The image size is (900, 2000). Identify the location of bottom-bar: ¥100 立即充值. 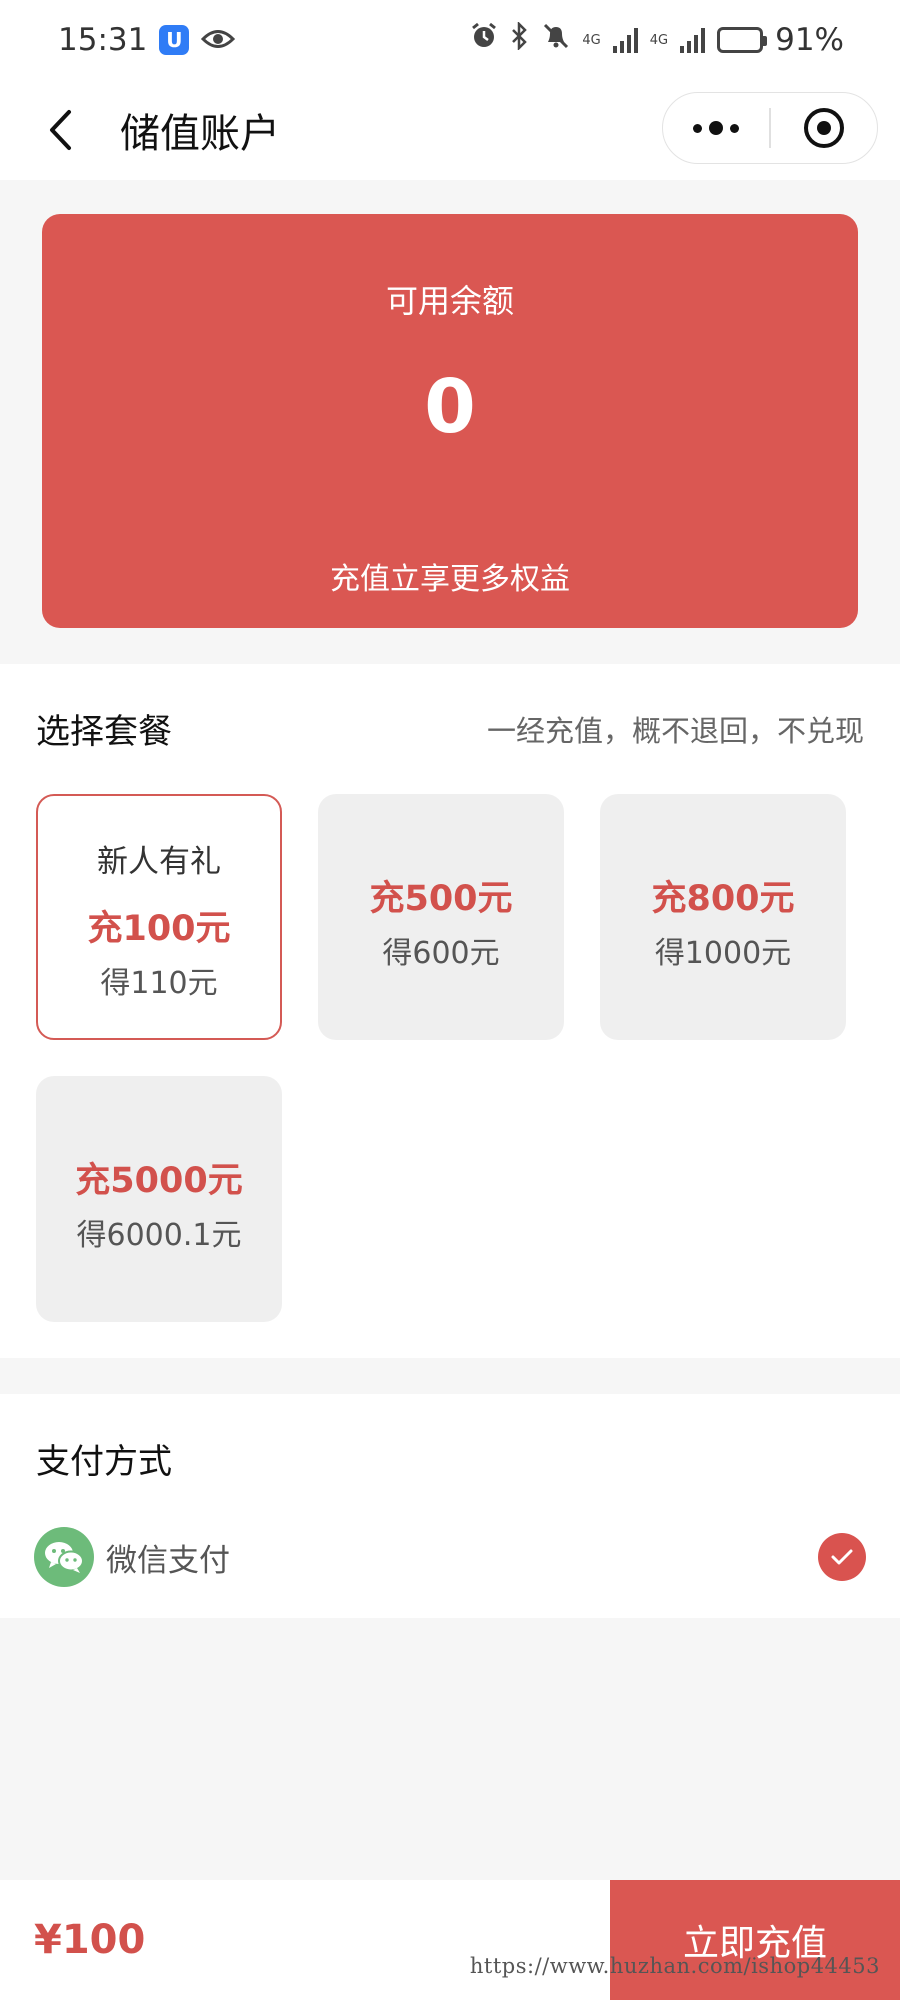
(450, 1940).